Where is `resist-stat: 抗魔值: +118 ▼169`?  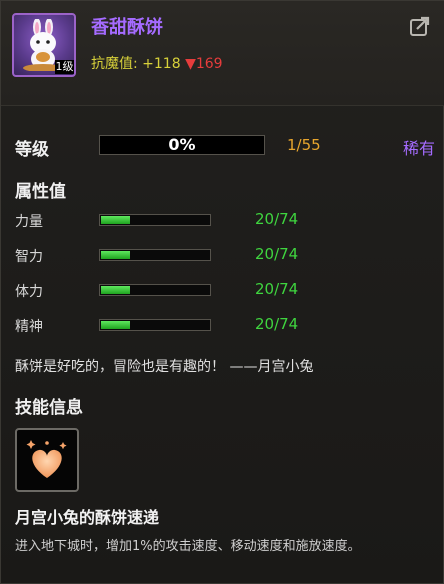 resist-stat: 抗魔值: +118 ▼169 is located at coordinates (157, 63).